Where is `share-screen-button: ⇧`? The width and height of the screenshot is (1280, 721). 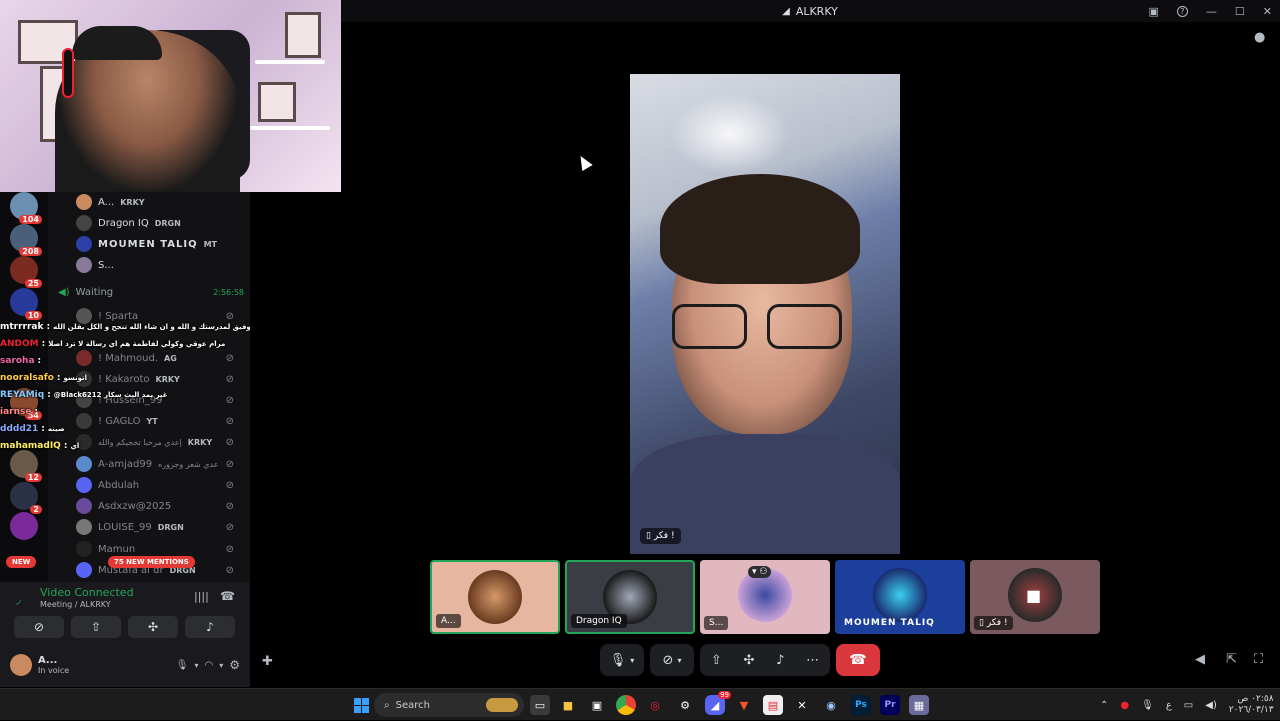
share-screen-button: ⇧ is located at coordinates (96, 627).